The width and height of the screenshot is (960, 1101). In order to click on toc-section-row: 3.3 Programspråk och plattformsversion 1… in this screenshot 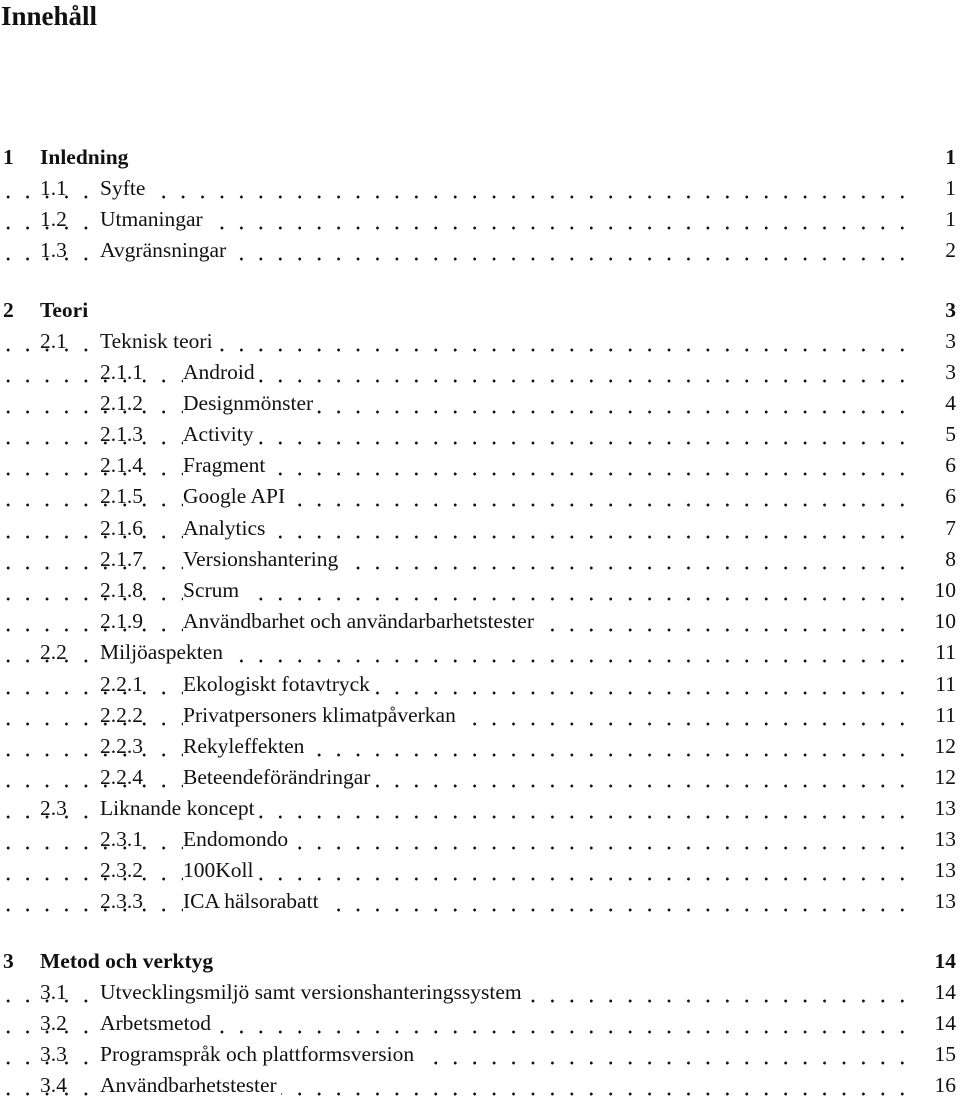, I will do `click(480, 1054)`.